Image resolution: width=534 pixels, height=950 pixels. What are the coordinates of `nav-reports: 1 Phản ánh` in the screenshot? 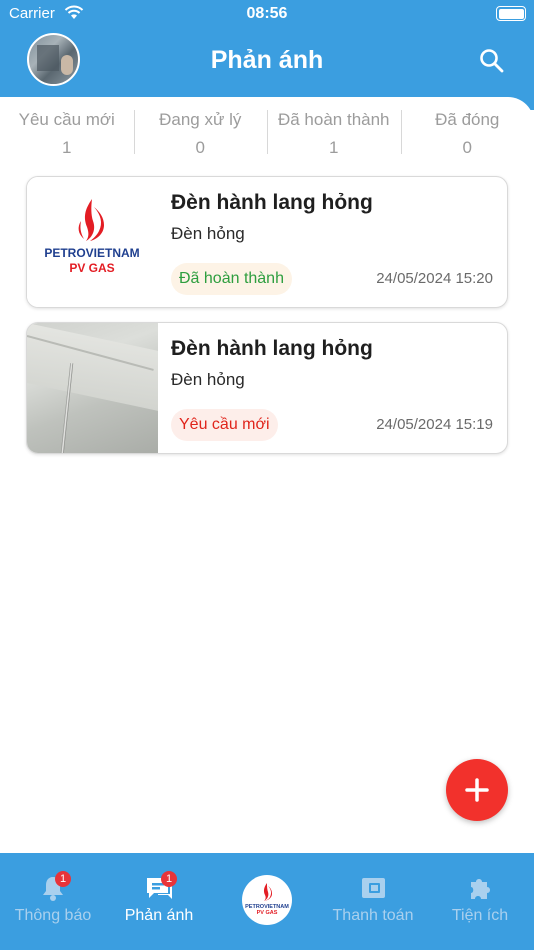 It's located at (159, 901).